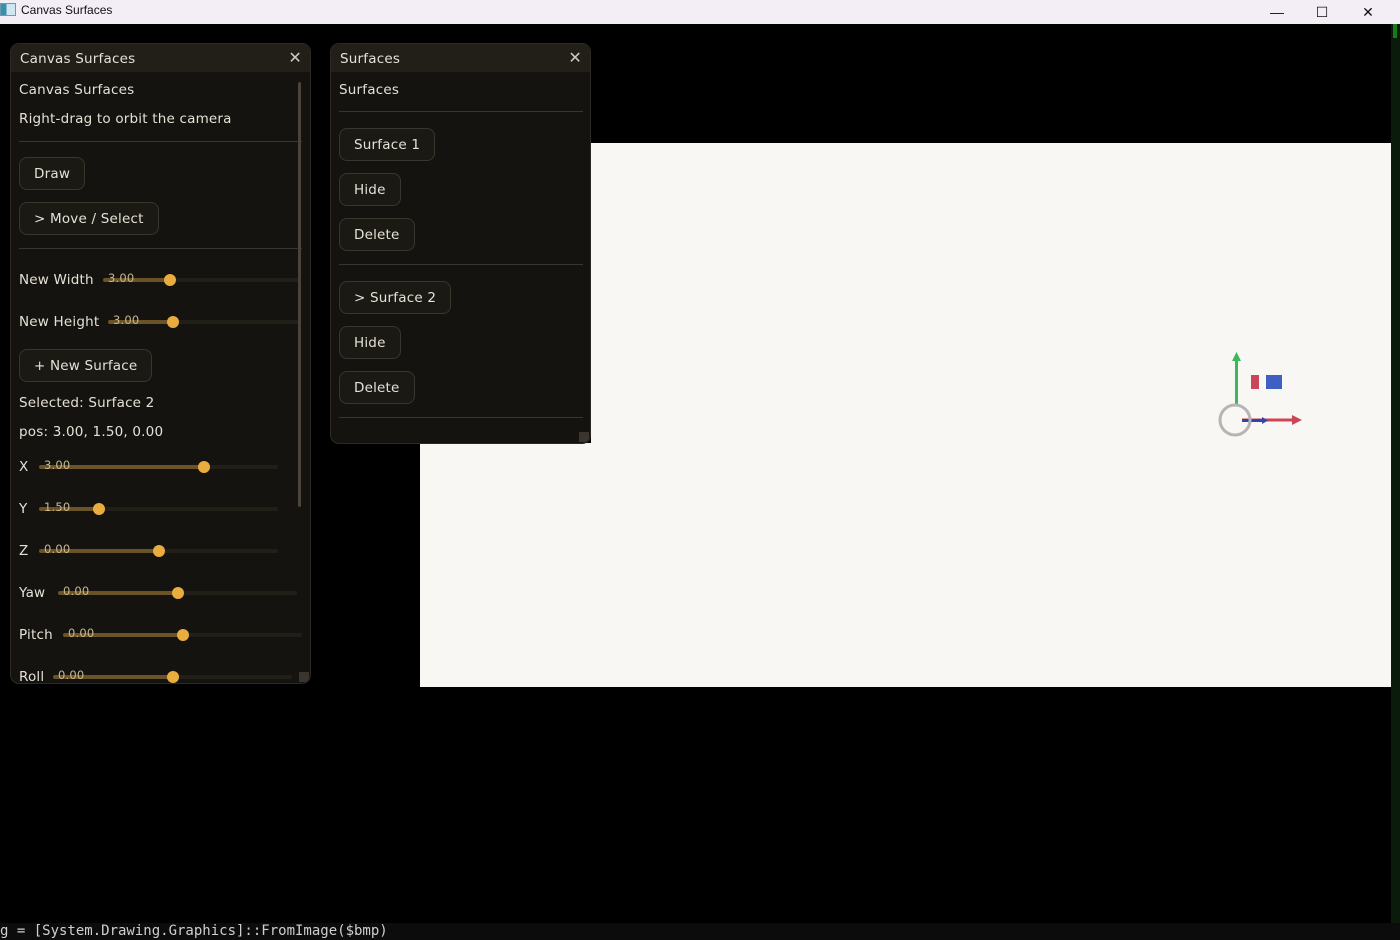 Image resolution: width=1400 pixels, height=940 pixels. I want to click on roll-slider: 0.00, so click(172, 675).